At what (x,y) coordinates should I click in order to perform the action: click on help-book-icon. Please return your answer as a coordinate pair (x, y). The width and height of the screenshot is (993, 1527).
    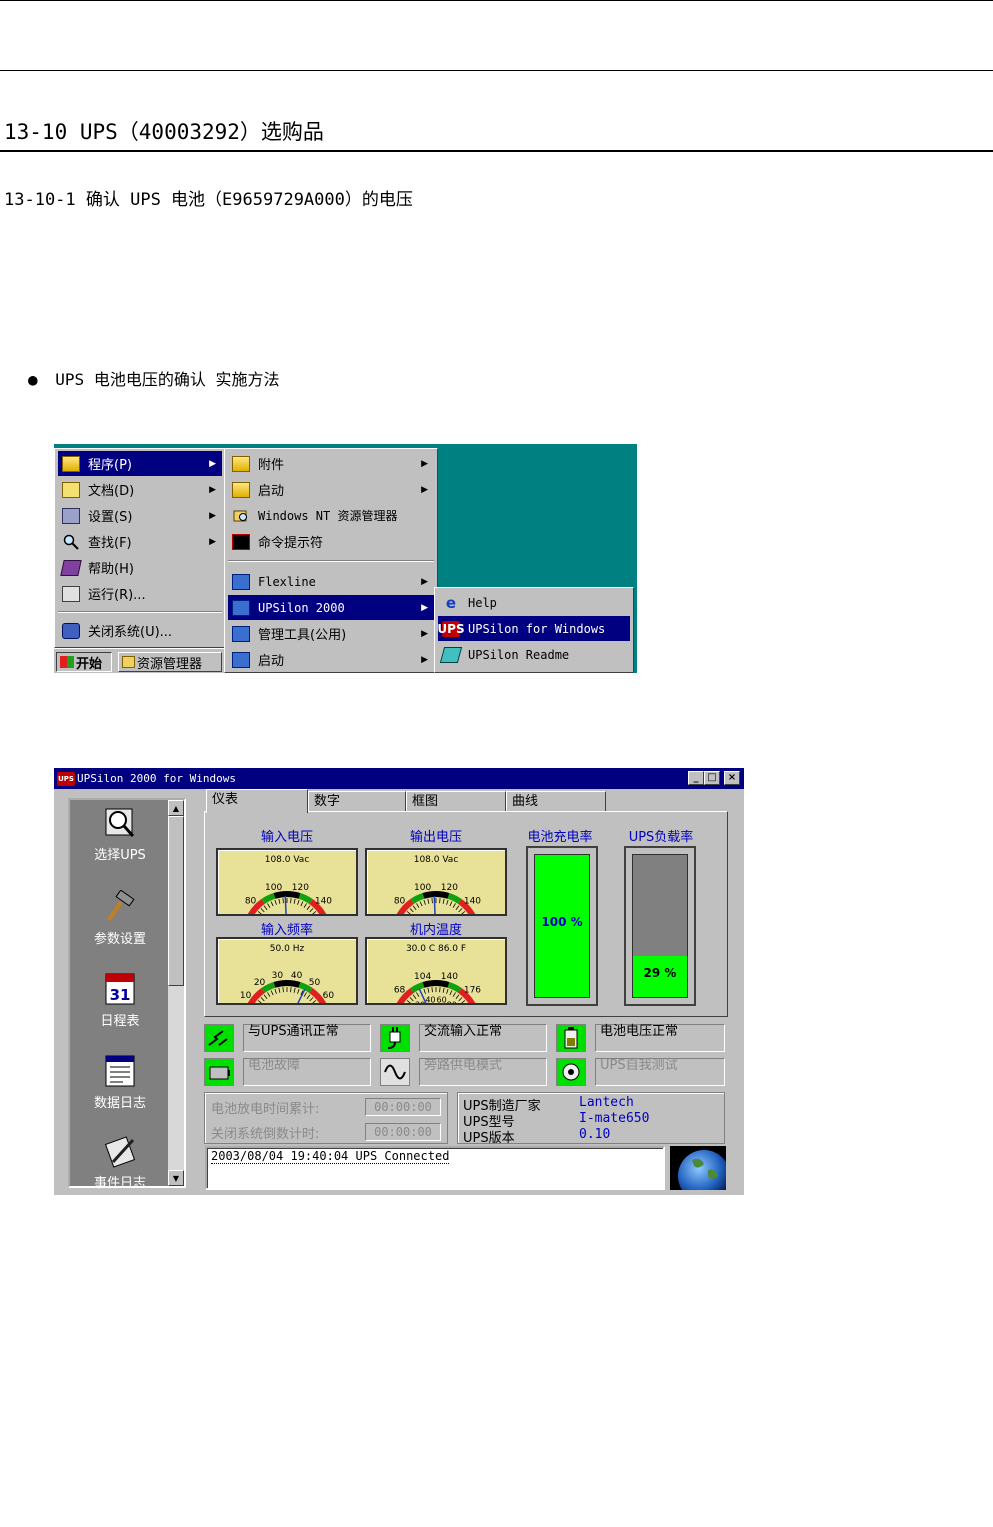
    Looking at the image, I should click on (71, 567).